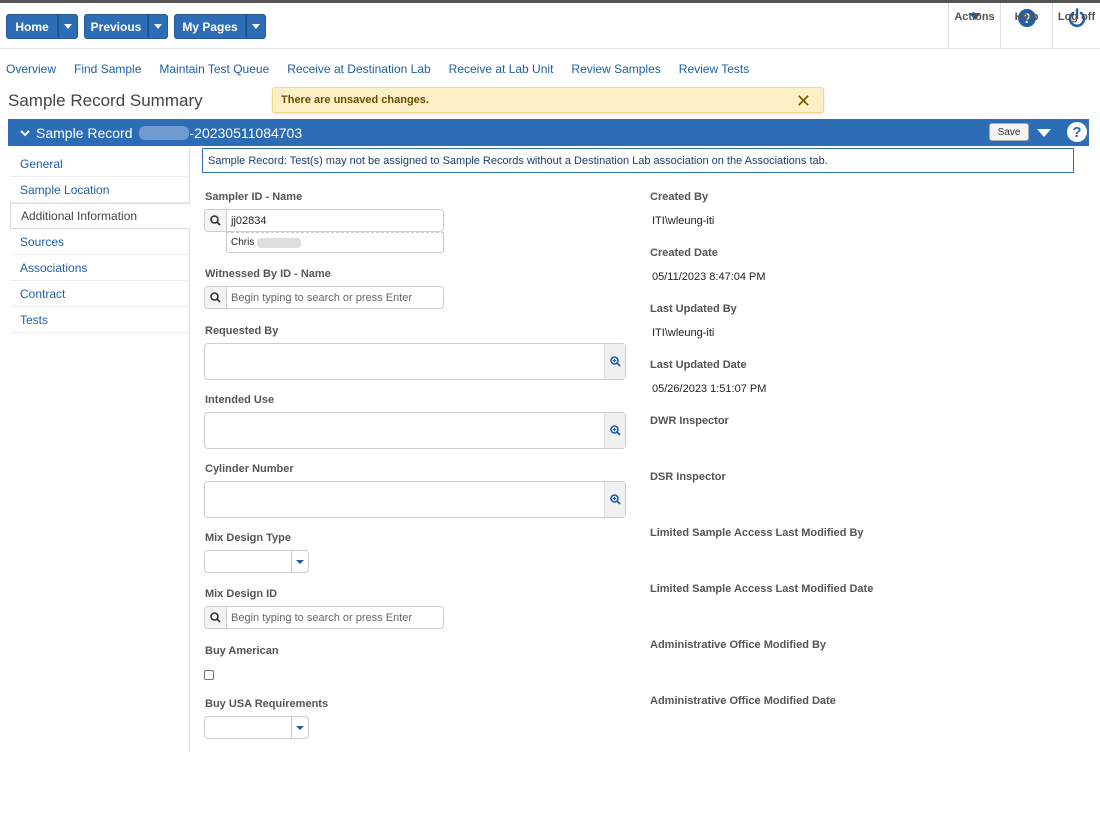 This screenshot has height=826, width=1100. Describe the element at coordinates (335, 242) in the screenshot. I see `sampler-suggestion: Chris` at that location.